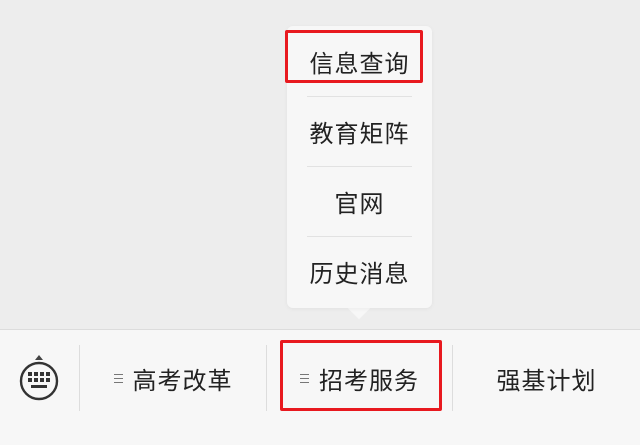 This screenshot has height=445, width=640. I want to click on menu-tab-label: 招考服务, so click(369, 380).